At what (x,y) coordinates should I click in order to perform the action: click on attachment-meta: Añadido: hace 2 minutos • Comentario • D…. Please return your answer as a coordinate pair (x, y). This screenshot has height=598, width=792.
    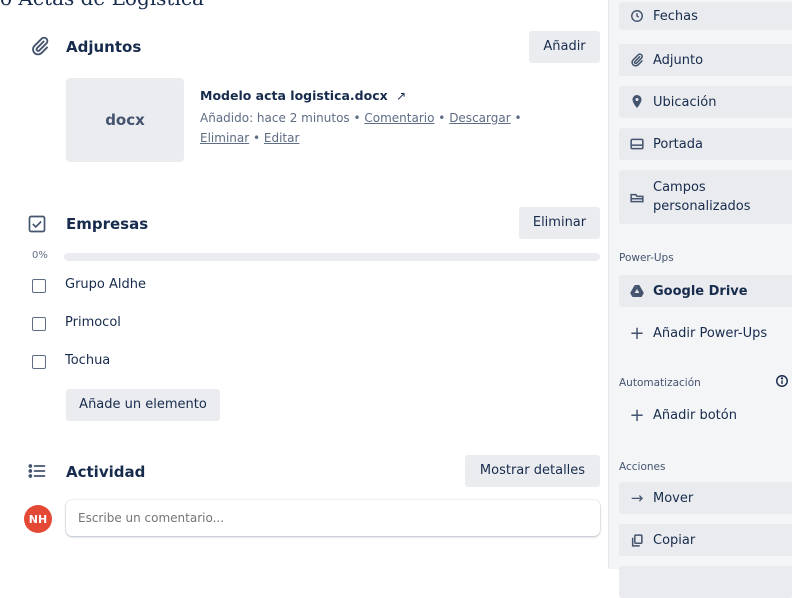
    Looking at the image, I should click on (380, 128).